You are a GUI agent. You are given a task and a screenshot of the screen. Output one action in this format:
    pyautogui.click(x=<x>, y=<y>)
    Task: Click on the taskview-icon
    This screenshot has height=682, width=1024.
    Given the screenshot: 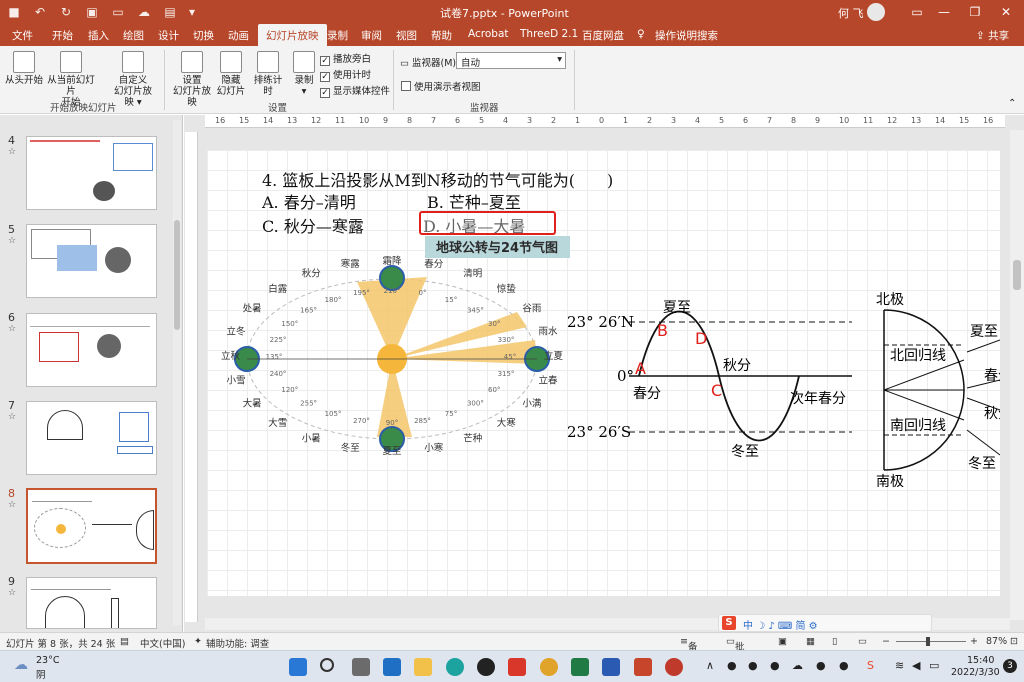 What is the action you would take?
    pyautogui.click(x=361, y=667)
    